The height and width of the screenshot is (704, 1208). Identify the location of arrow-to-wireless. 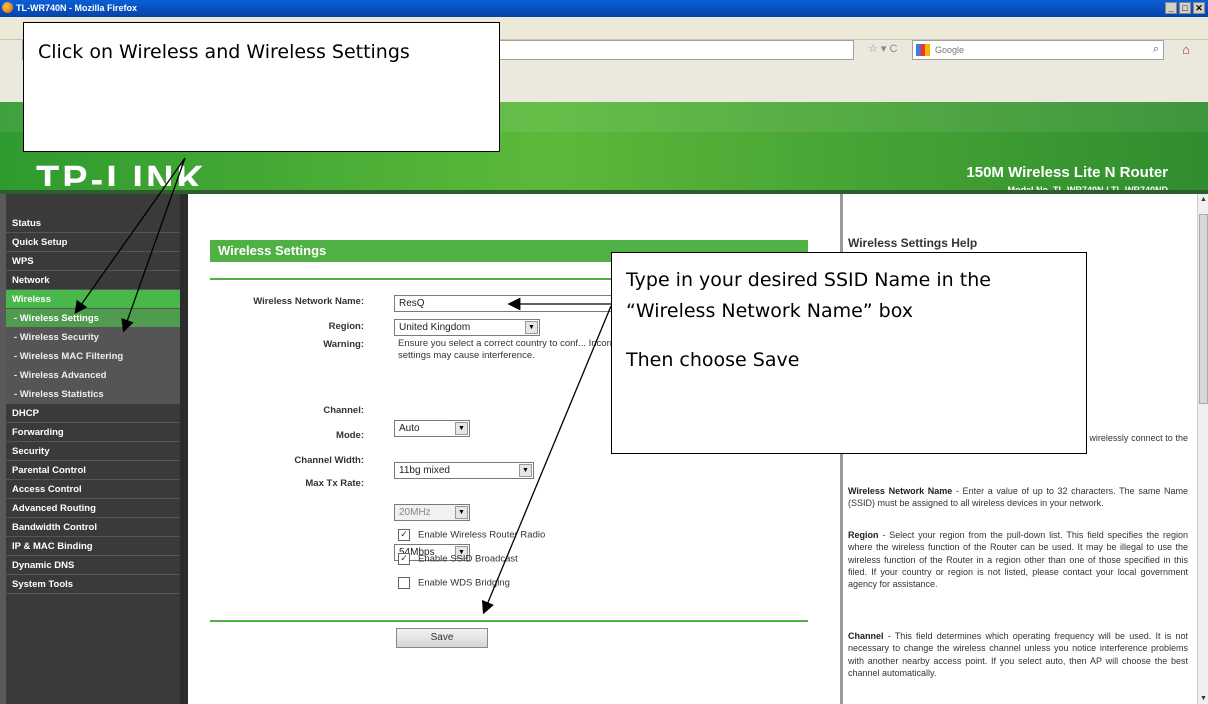
(130, 236).